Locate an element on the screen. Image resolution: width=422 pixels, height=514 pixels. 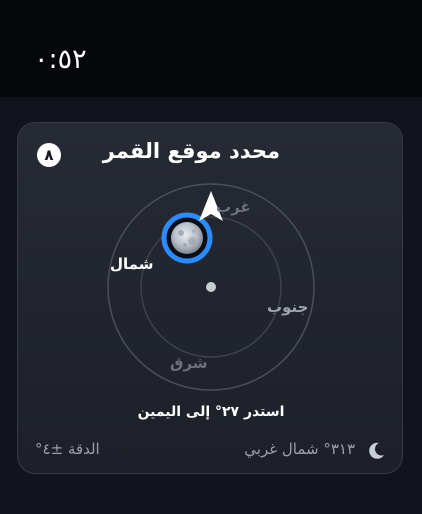
turn-instruction: استدر ٢٧° إلى اليمين is located at coordinates (211, 412).